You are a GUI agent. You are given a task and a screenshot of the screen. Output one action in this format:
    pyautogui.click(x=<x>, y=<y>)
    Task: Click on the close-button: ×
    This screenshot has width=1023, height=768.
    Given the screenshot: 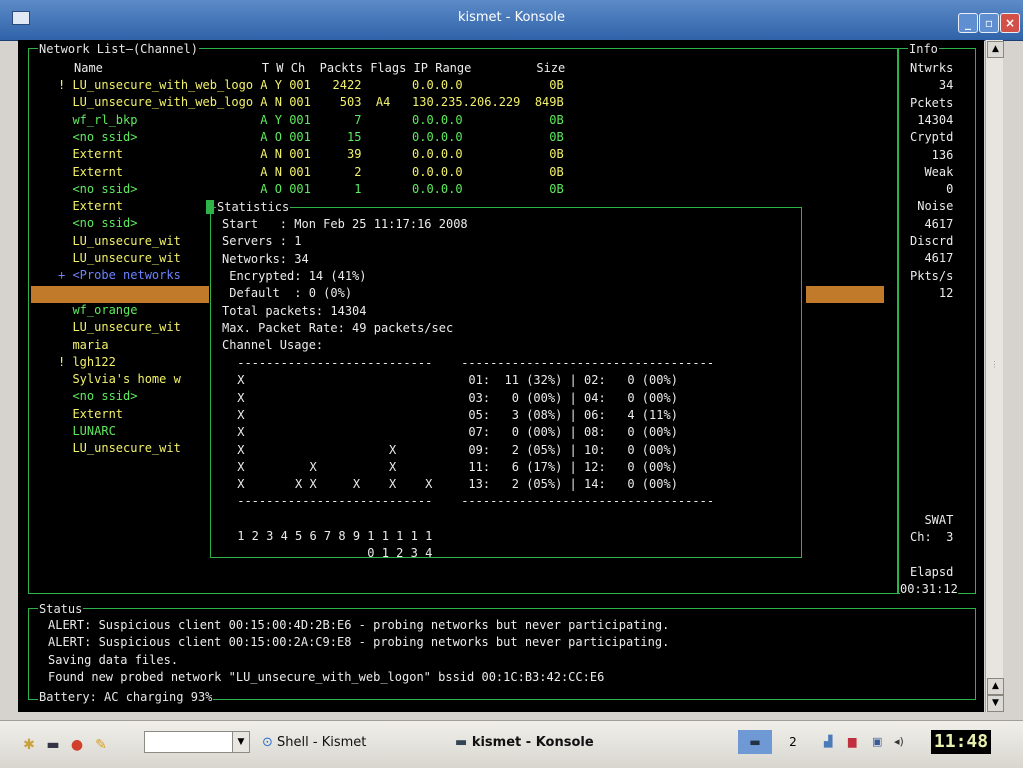 What is the action you would take?
    pyautogui.click(x=1010, y=23)
    